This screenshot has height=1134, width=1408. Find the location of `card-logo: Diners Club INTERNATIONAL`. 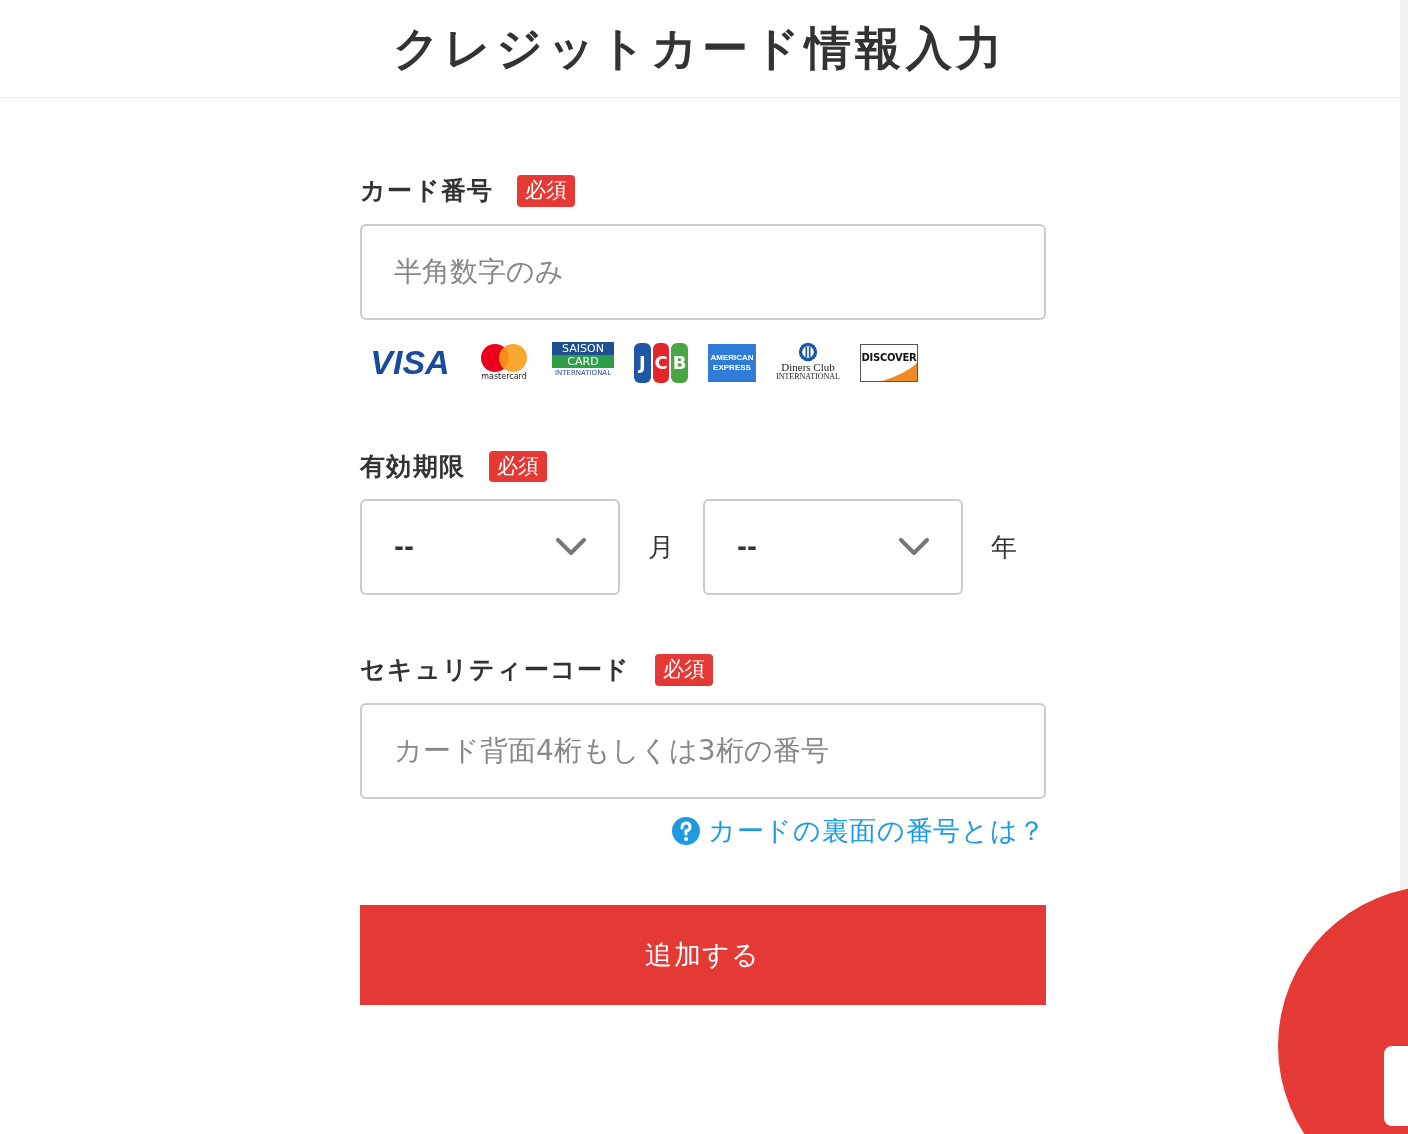

card-logo: Diners Club INTERNATIONAL is located at coordinates (808, 362).